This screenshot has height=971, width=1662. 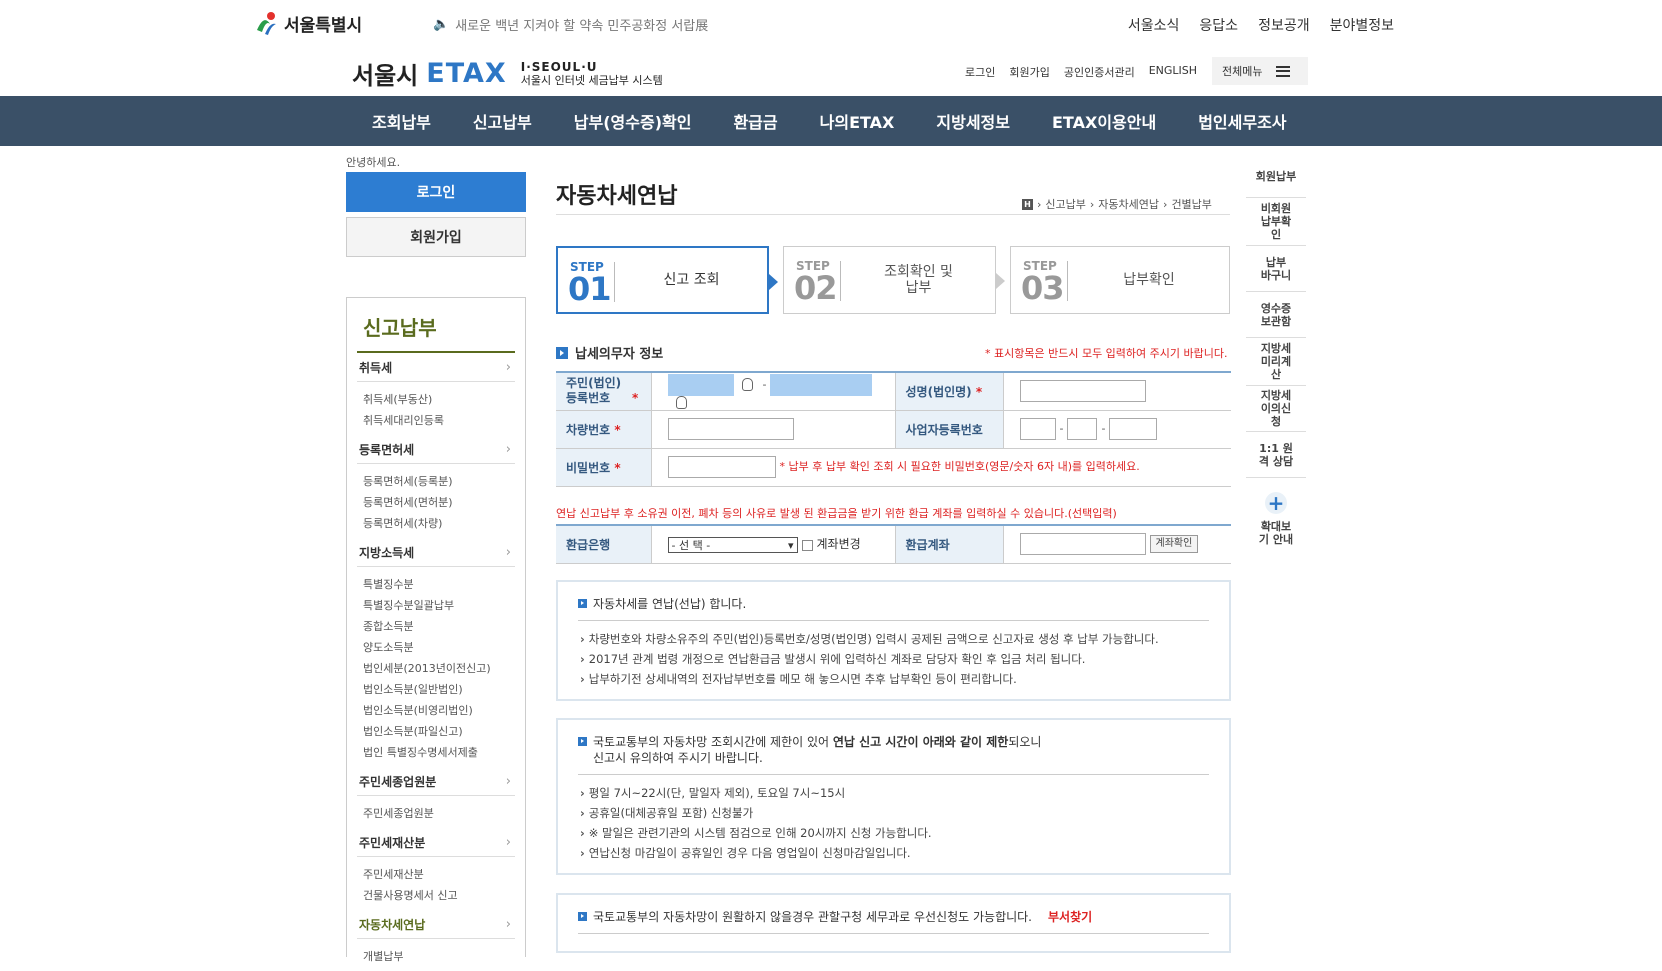 I want to click on resident-no-cell: -, so click(x=773, y=391).